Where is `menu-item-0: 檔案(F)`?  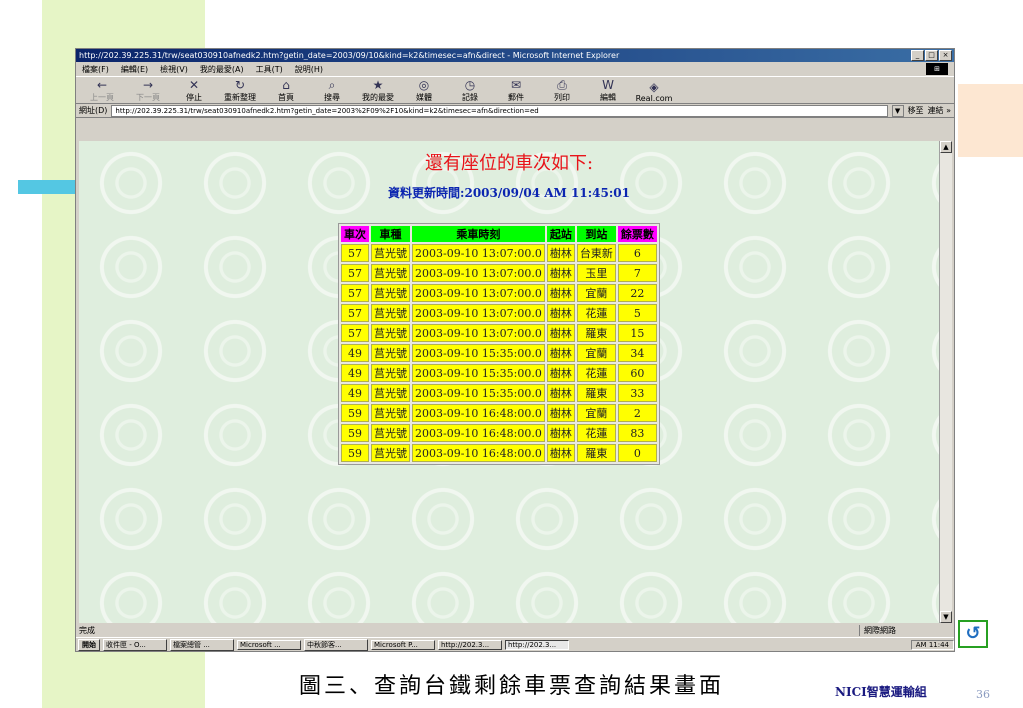 menu-item-0: 檔案(F) is located at coordinates (95, 69).